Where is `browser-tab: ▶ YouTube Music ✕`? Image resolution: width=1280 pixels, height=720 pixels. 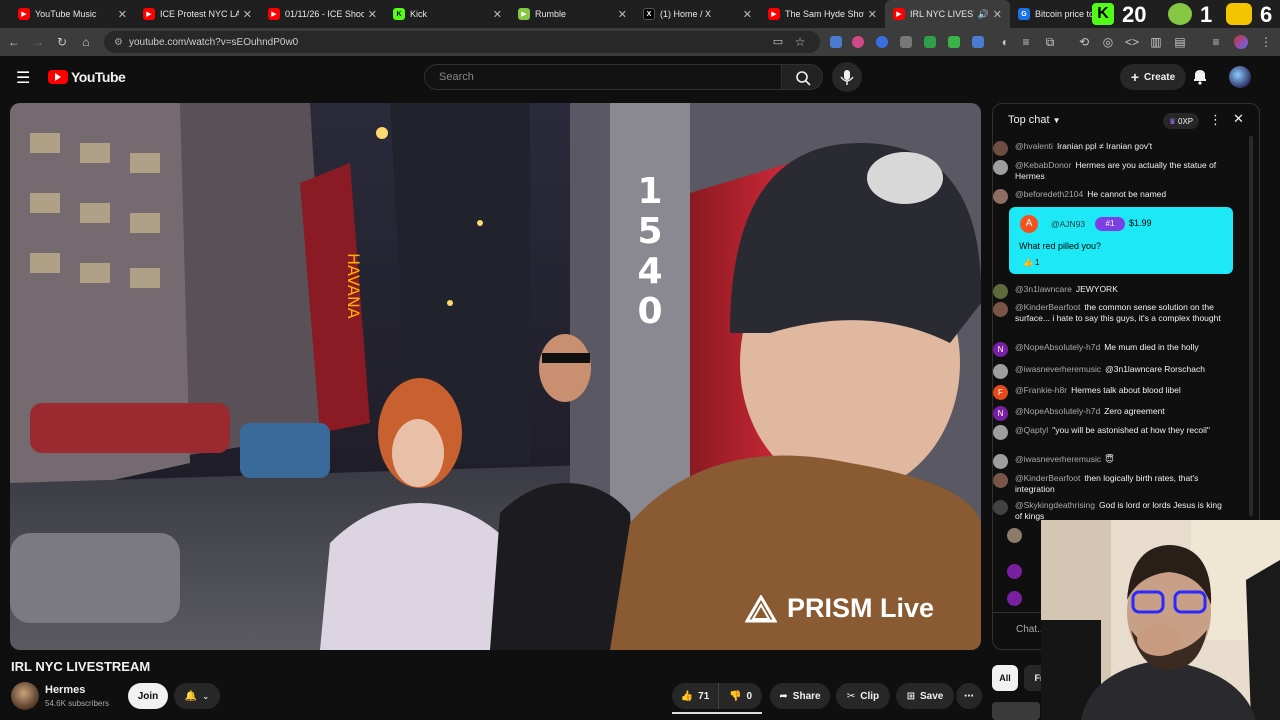
browser-tab: ▶ YouTube Music ✕ is located at coordinates (72, 14).